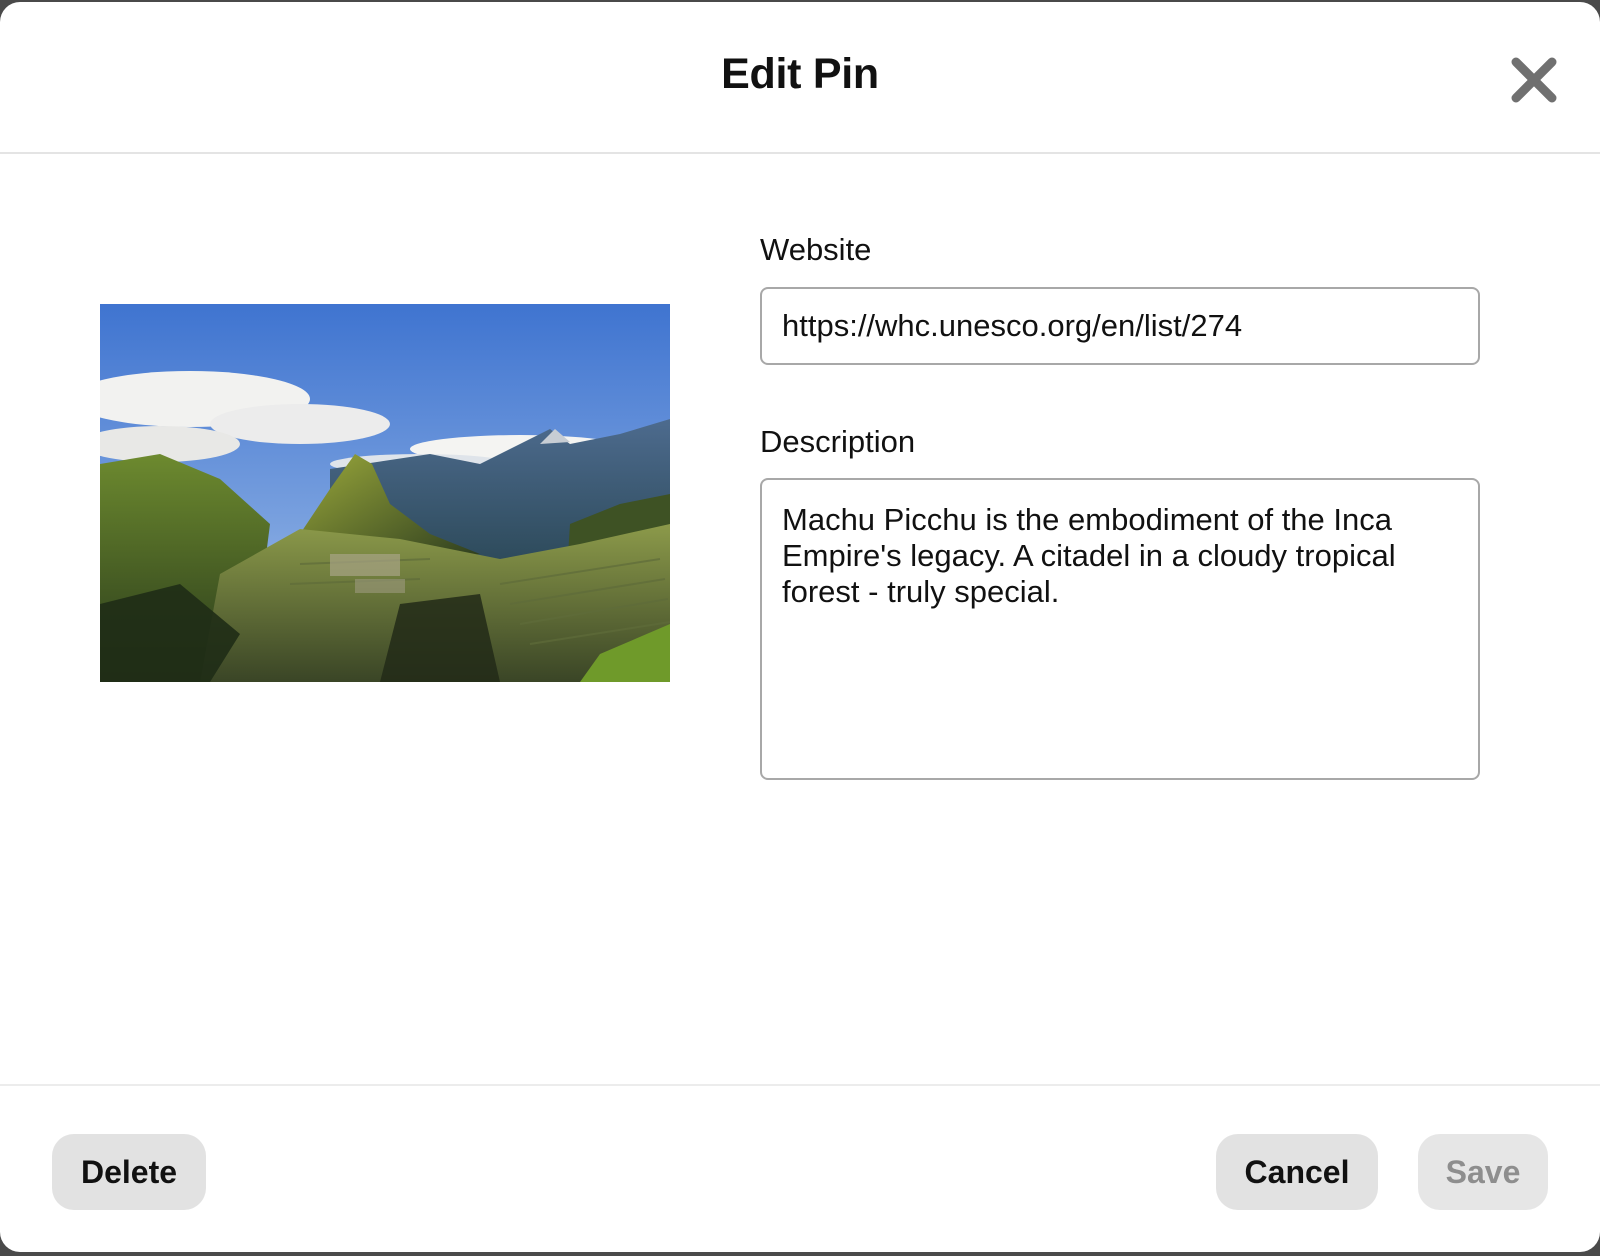 Image resolution: width=1600 pixels, height=1256 pixels. Describe the element at coordinates (129, 1172) in the screenshot. I see `delete-button: Delete` at that location.